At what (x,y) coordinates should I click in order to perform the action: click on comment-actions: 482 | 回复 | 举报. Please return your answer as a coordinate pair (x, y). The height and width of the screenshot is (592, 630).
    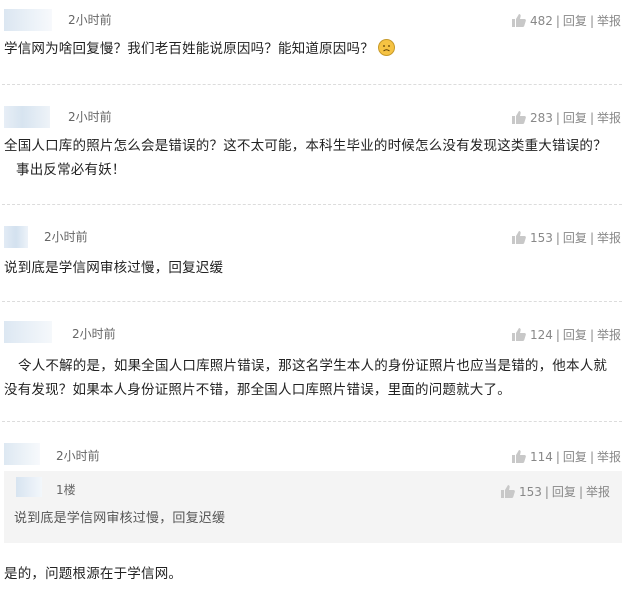
    Looking at the image, I should click on (566, 21).